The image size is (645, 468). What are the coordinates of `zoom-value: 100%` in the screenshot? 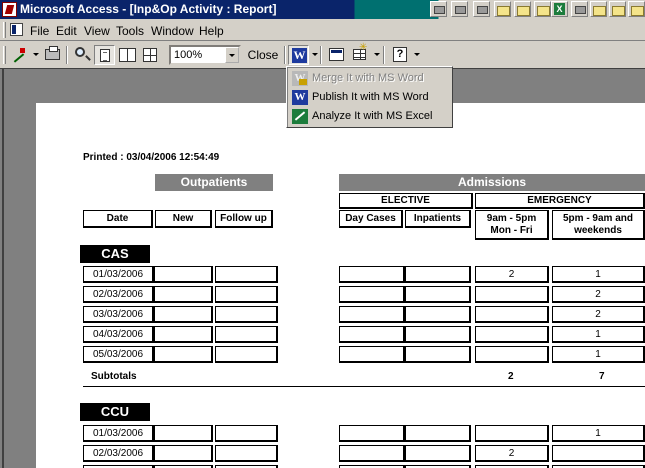 It's located at (188, 55).